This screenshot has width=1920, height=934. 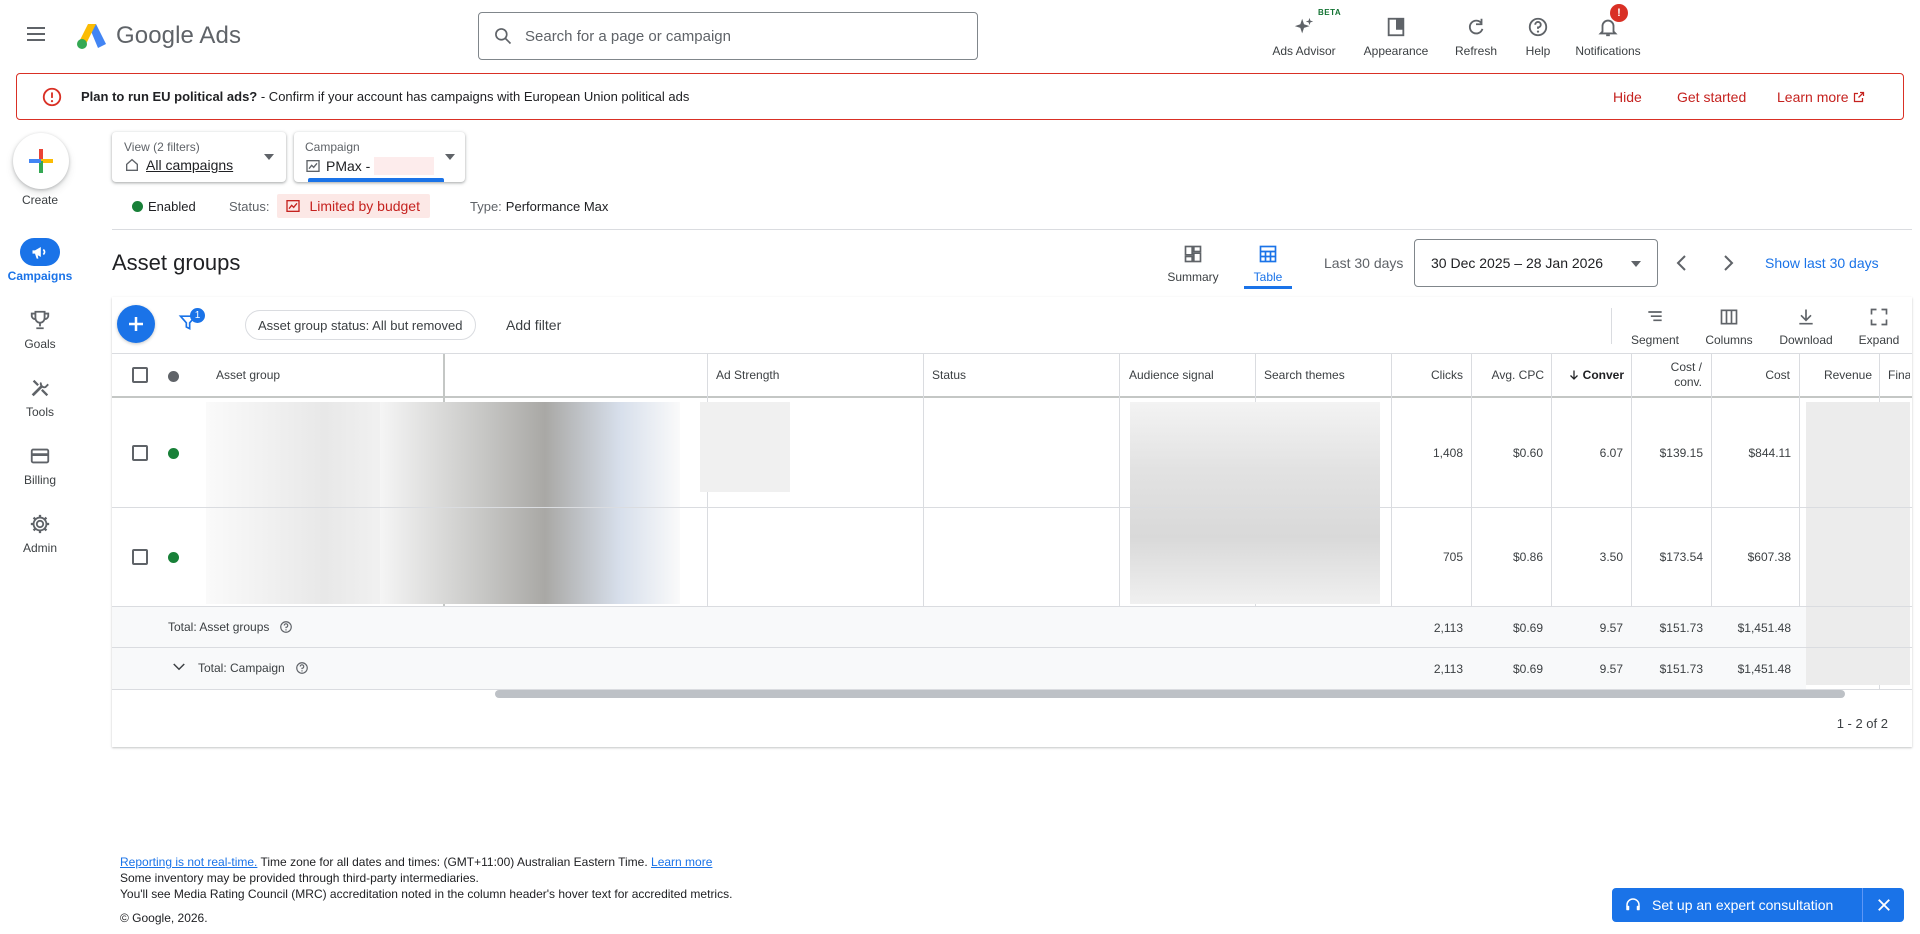 What do you see at coordinates (1636, 264) in the screenshot?
I see `caret-down-icon` at bounding box center [1636, 264].